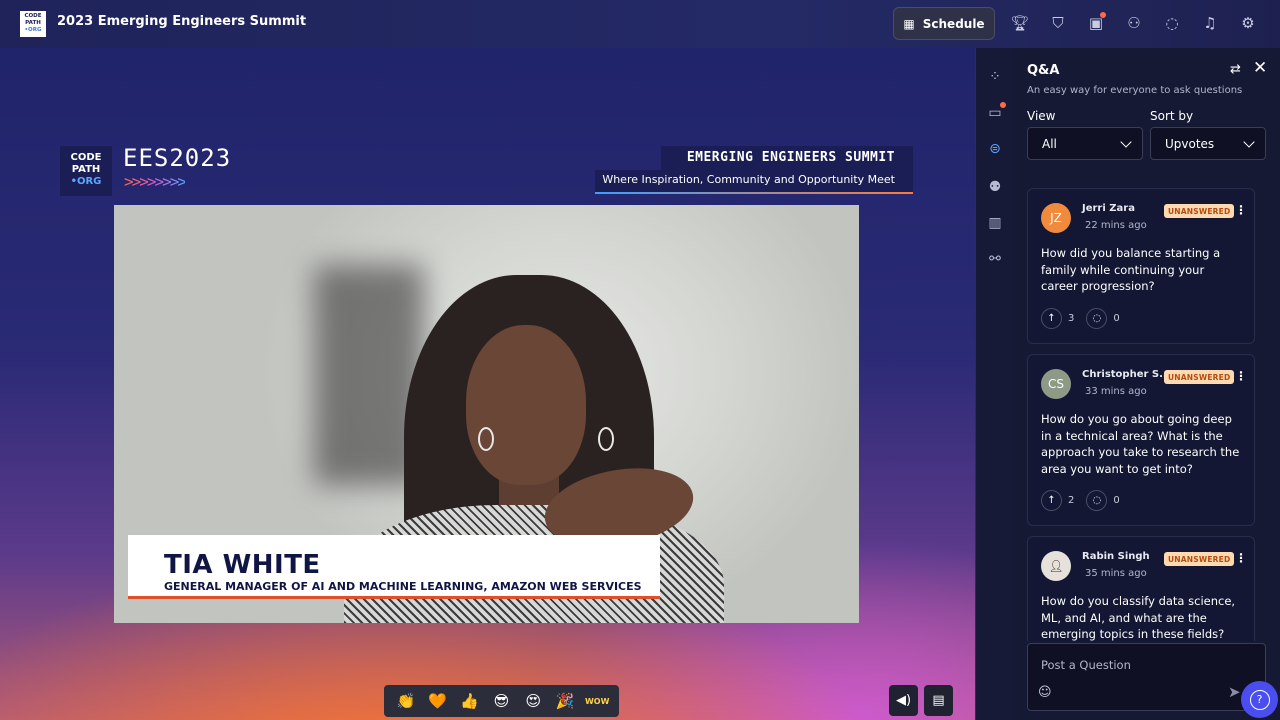  Describe the element at coordinates (995, 223) in the screenshot. I see `poll-chart-icon: ▥` at that location.